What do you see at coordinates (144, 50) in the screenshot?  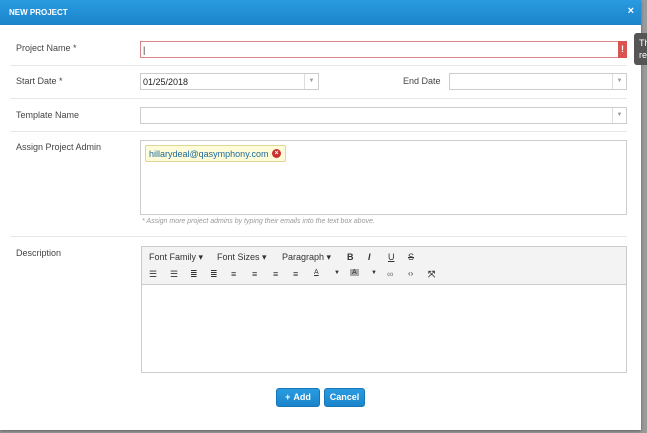 I see `text-cursor: |` at bounding box center [144, 50].